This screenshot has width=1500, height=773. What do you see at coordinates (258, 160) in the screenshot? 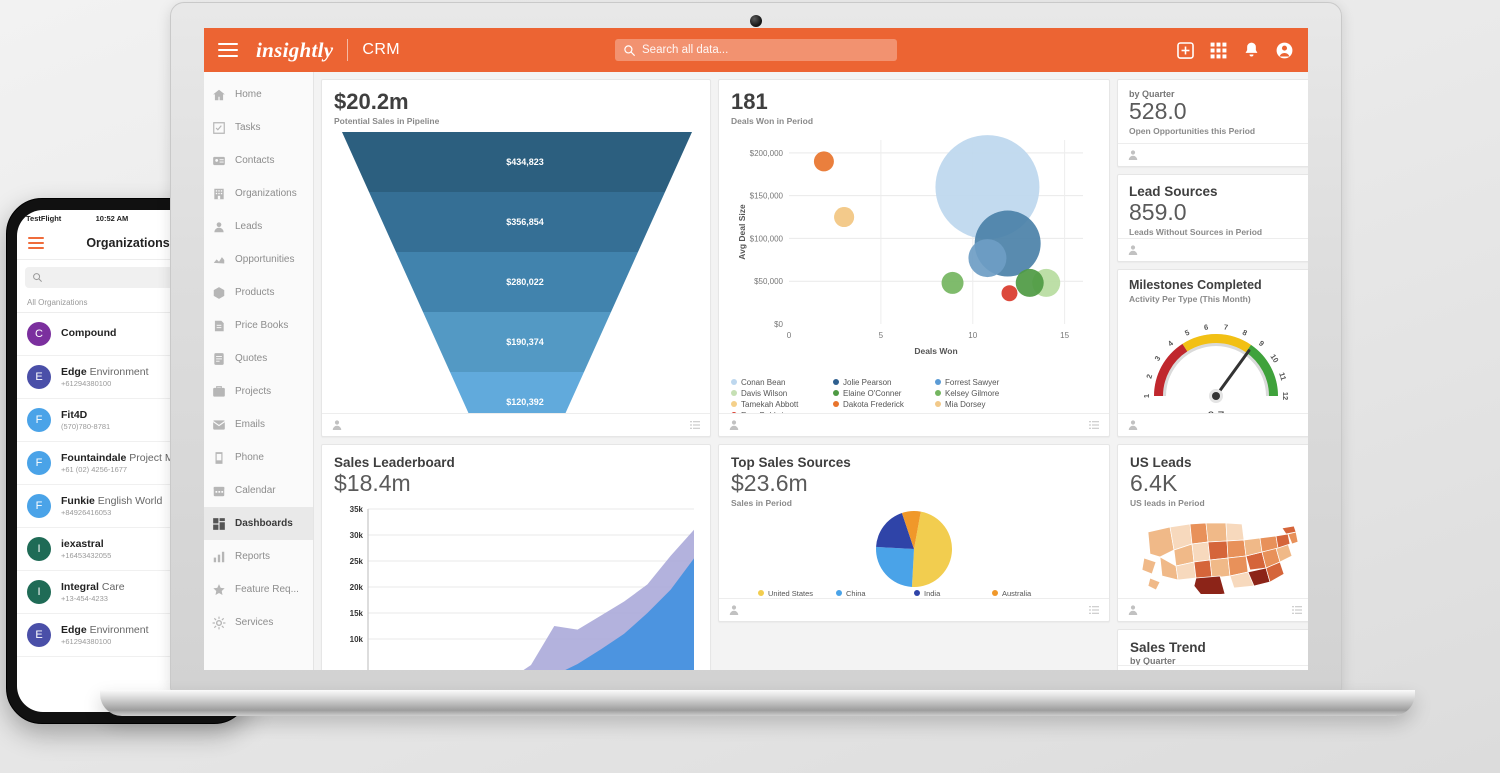
I see `sidebar-item-contacts: Contacts` at bounding box center [258, 160].